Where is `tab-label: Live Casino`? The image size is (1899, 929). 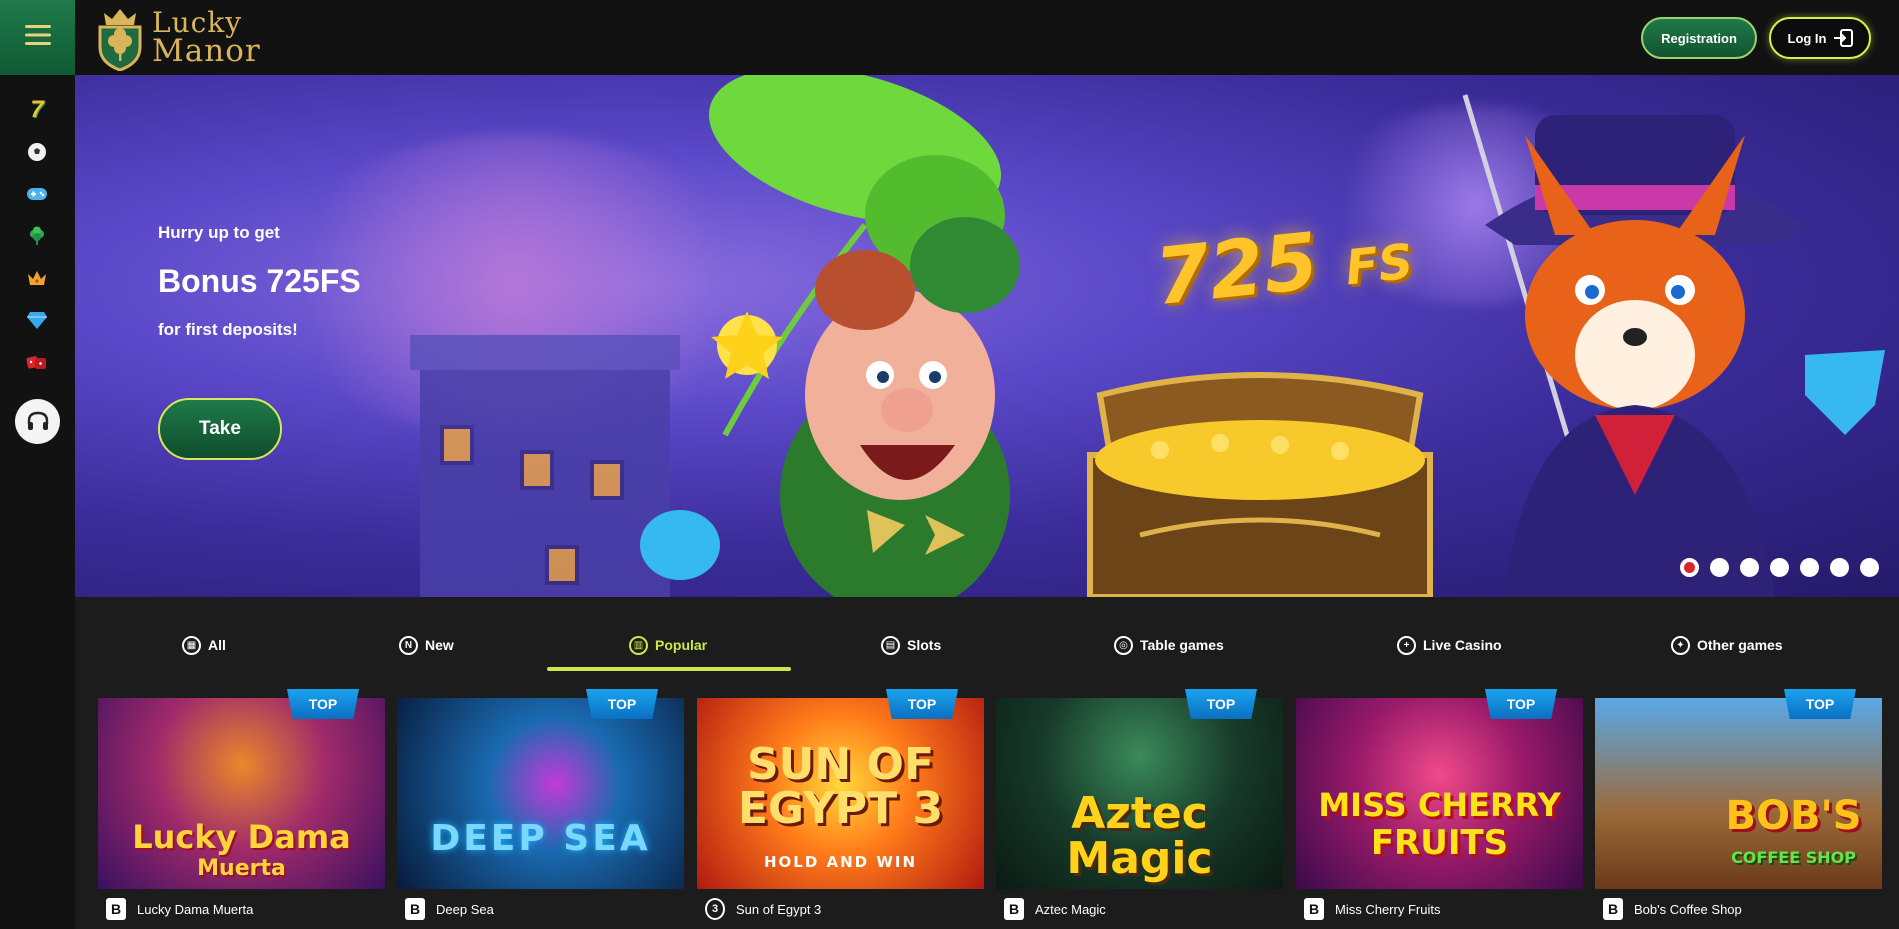 tab-label: Live Casino is located at coordinates (1462, 645).